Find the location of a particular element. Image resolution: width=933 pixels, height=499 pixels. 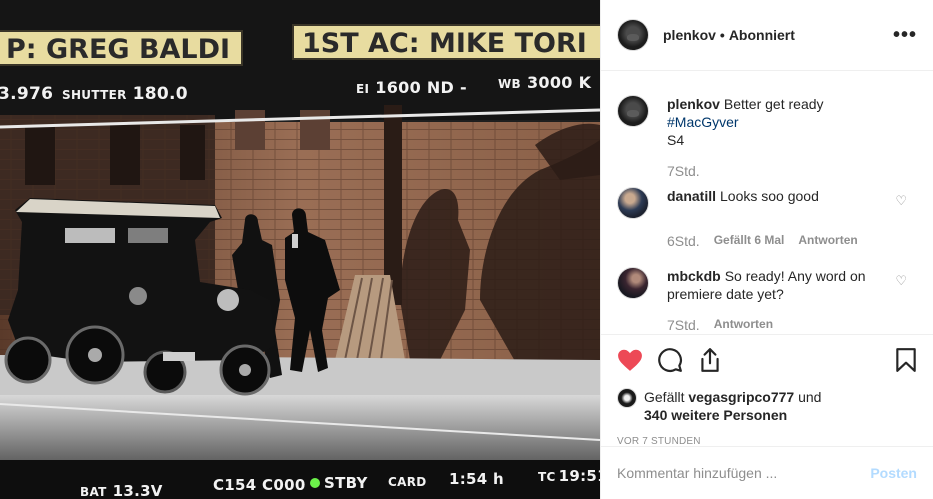

caption: plenkov Better get ready #MacGyver S4 is located at coordinates (767, 122).